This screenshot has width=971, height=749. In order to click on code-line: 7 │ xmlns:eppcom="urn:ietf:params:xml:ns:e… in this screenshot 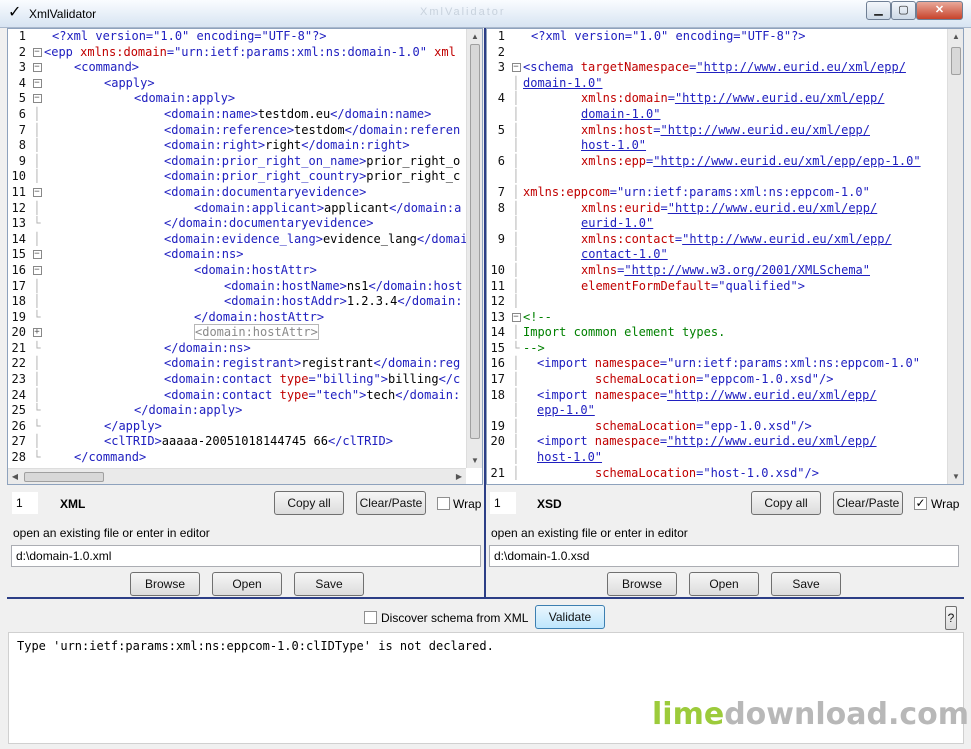, I will do `click(717, 193)`.